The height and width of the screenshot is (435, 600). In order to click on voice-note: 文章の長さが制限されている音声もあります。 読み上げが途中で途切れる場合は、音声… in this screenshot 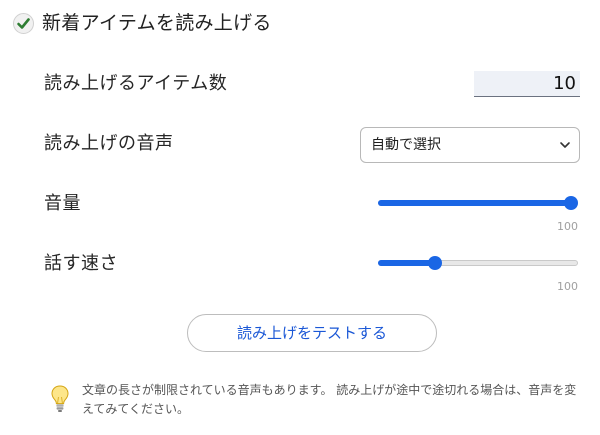, I will do `click(329, 399)`.